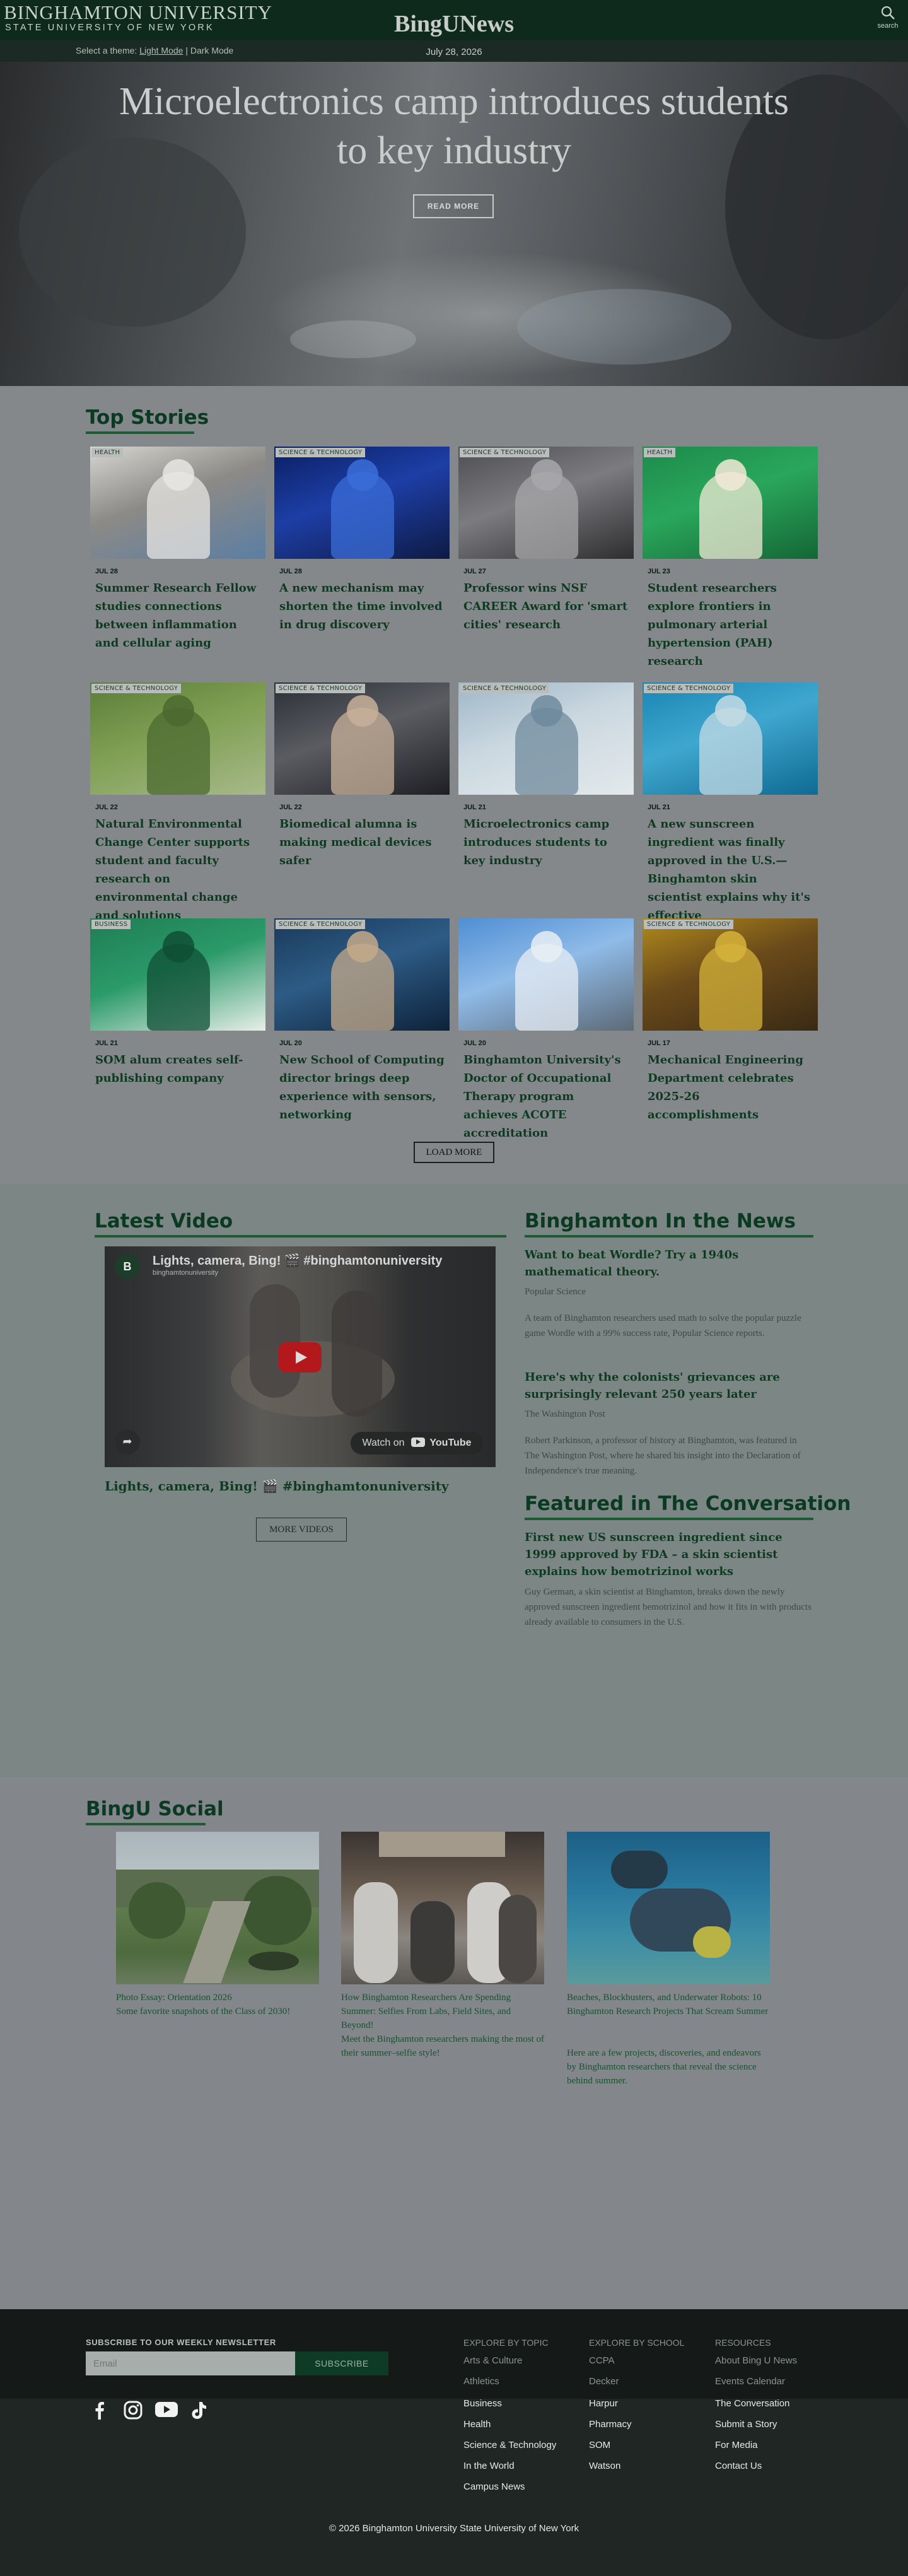  Describe the element at coordinates (99, 2411) in the screenshot. I see `facebook-icon` at that location.